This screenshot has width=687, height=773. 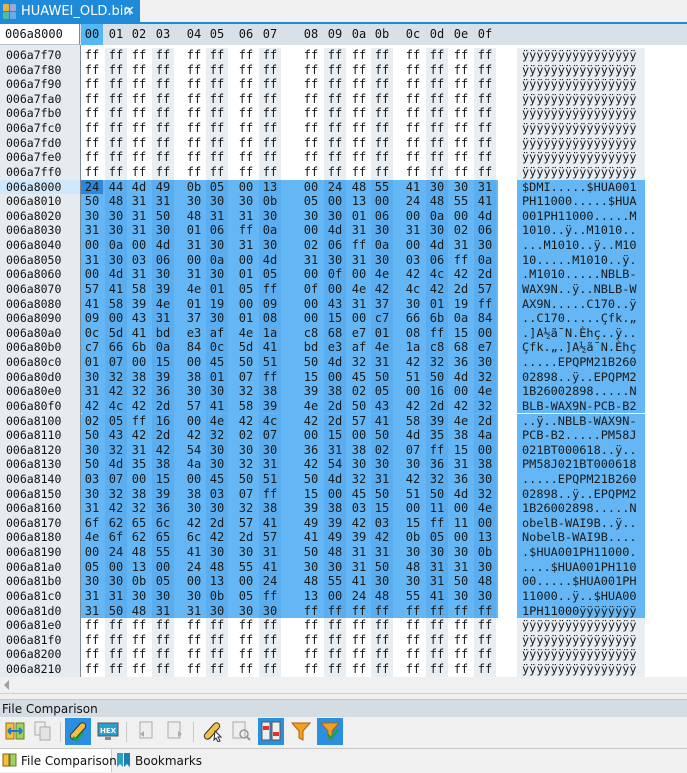 I want to click on hex-byte: 07, so click(x=270, y=435).